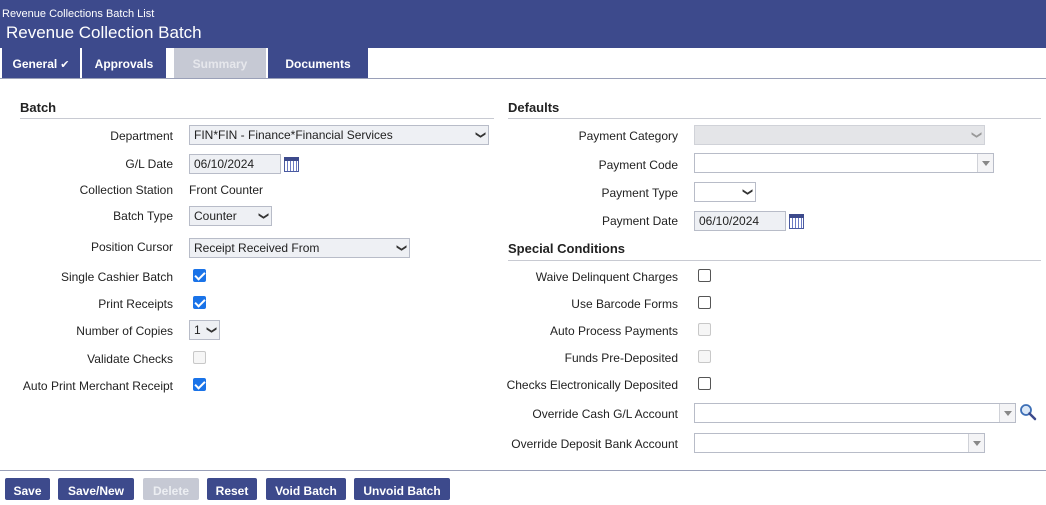  What do you see at coordinates (35, 64) in the screenshot?
I see `tab-general-label: General` at bounding box center [35, 64].